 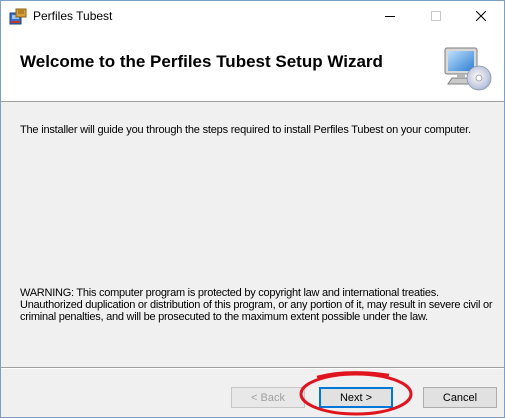 What do you see at coordinates (268, 397) in the screenshot?
I see `back-button: < Back` at bounding box center [268, 397].